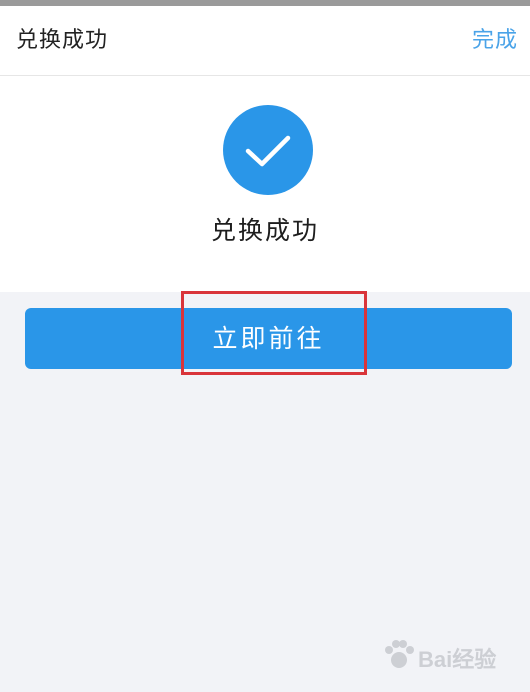 This screenshot has width=530, height=692. Describe the element at coordinates (399, 654) in the screenshot. I see `paw-logo-icon` at that location.